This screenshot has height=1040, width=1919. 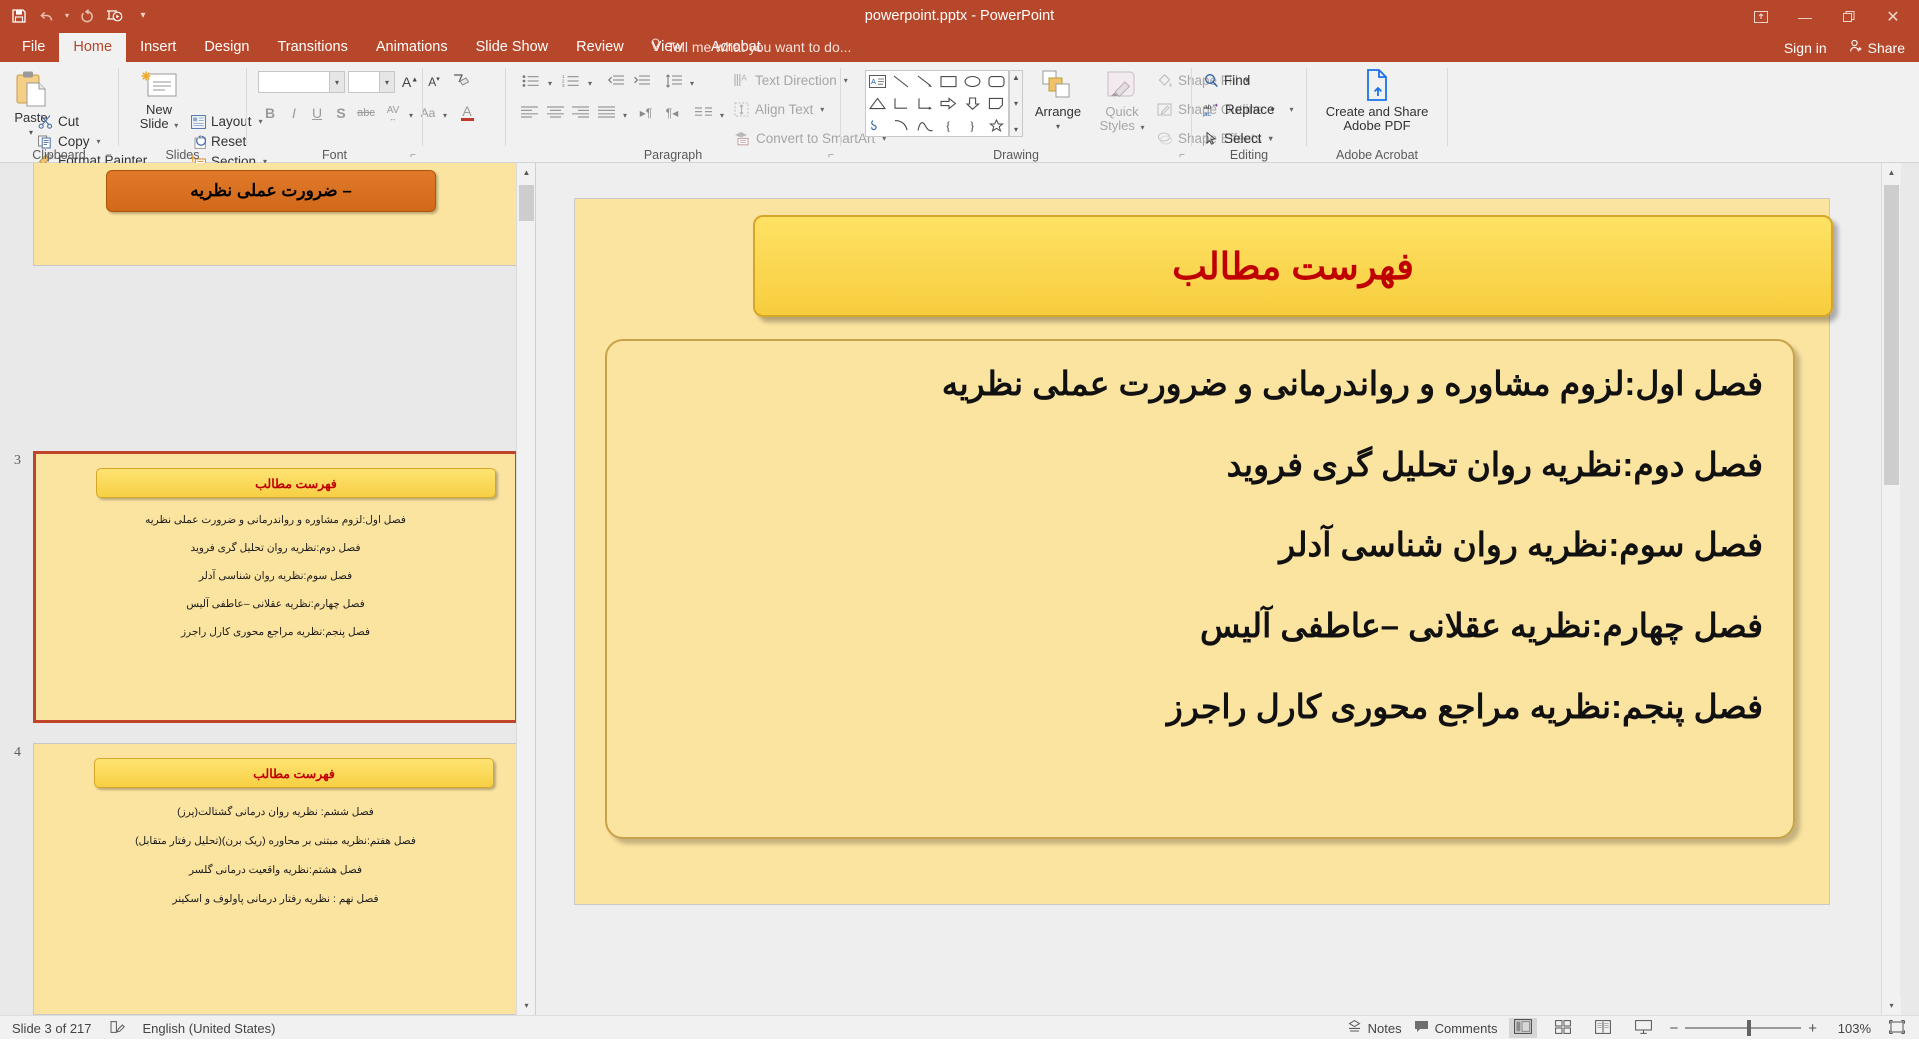 What do you see at coordinates (925, 125) in the screenshot?
I see `shape-freeform-icon` at bounding box center [925, 125].